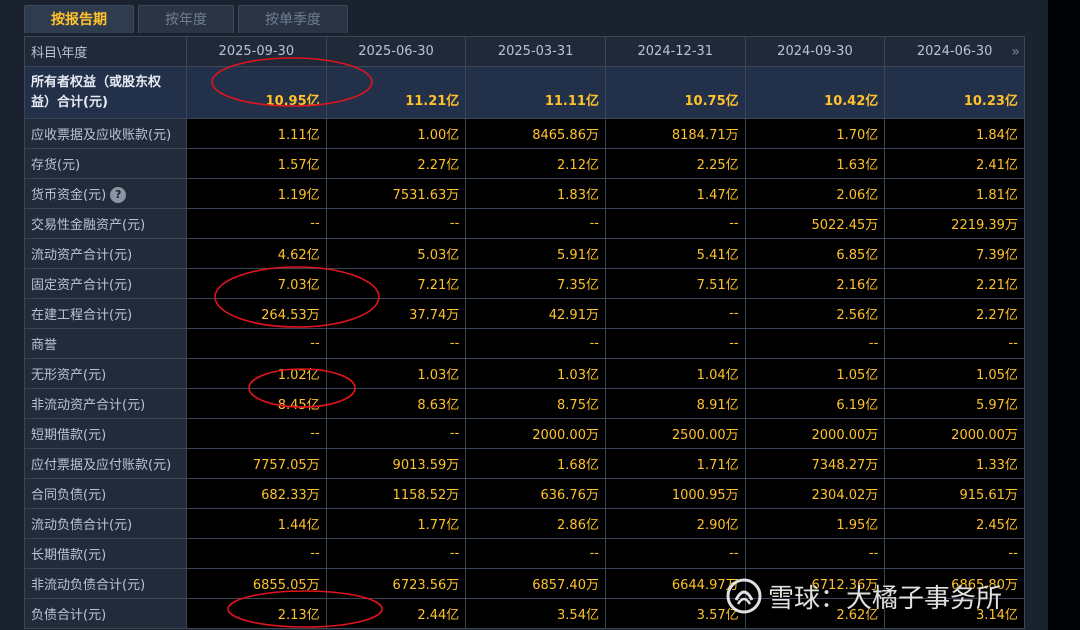  I want to click on cell-value: 2.21亿, so click(954, 283).